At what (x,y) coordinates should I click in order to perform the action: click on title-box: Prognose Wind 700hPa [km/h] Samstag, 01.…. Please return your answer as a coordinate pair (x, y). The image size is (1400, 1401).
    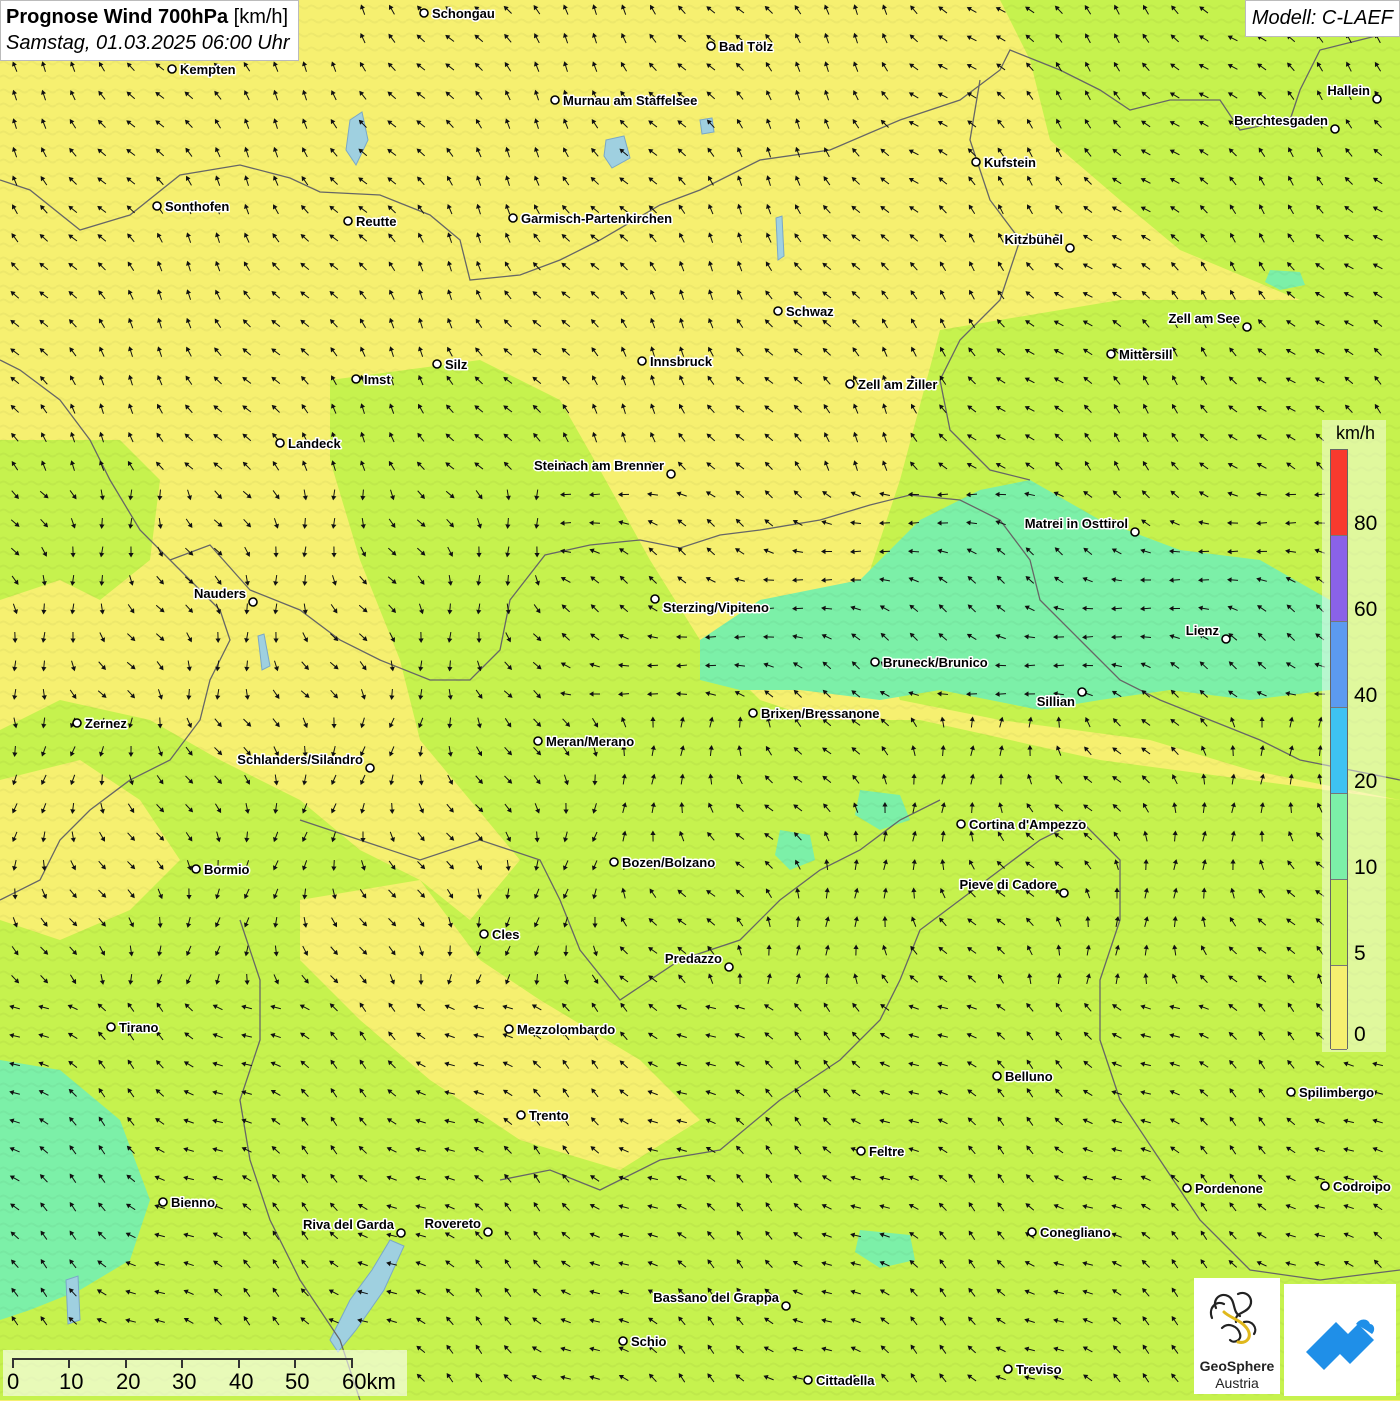
    Looking at the image, I should click on (149, 30).